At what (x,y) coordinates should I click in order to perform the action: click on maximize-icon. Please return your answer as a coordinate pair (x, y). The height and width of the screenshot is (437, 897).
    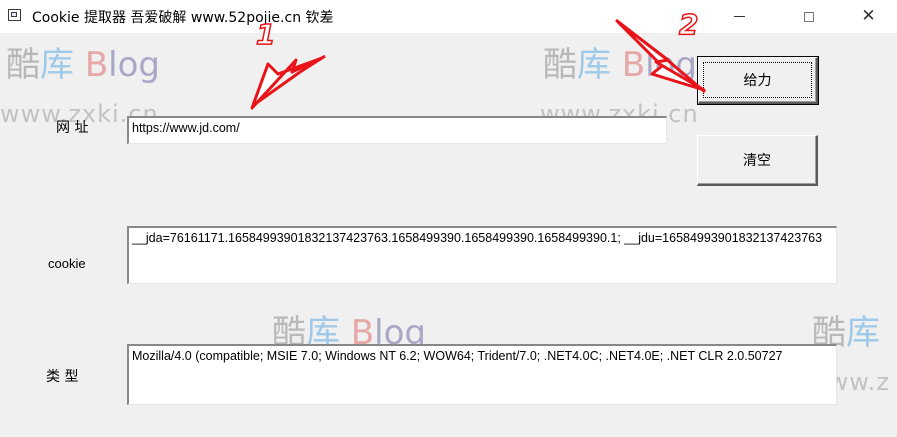
    Looking at the image, I should click on (808, 16).